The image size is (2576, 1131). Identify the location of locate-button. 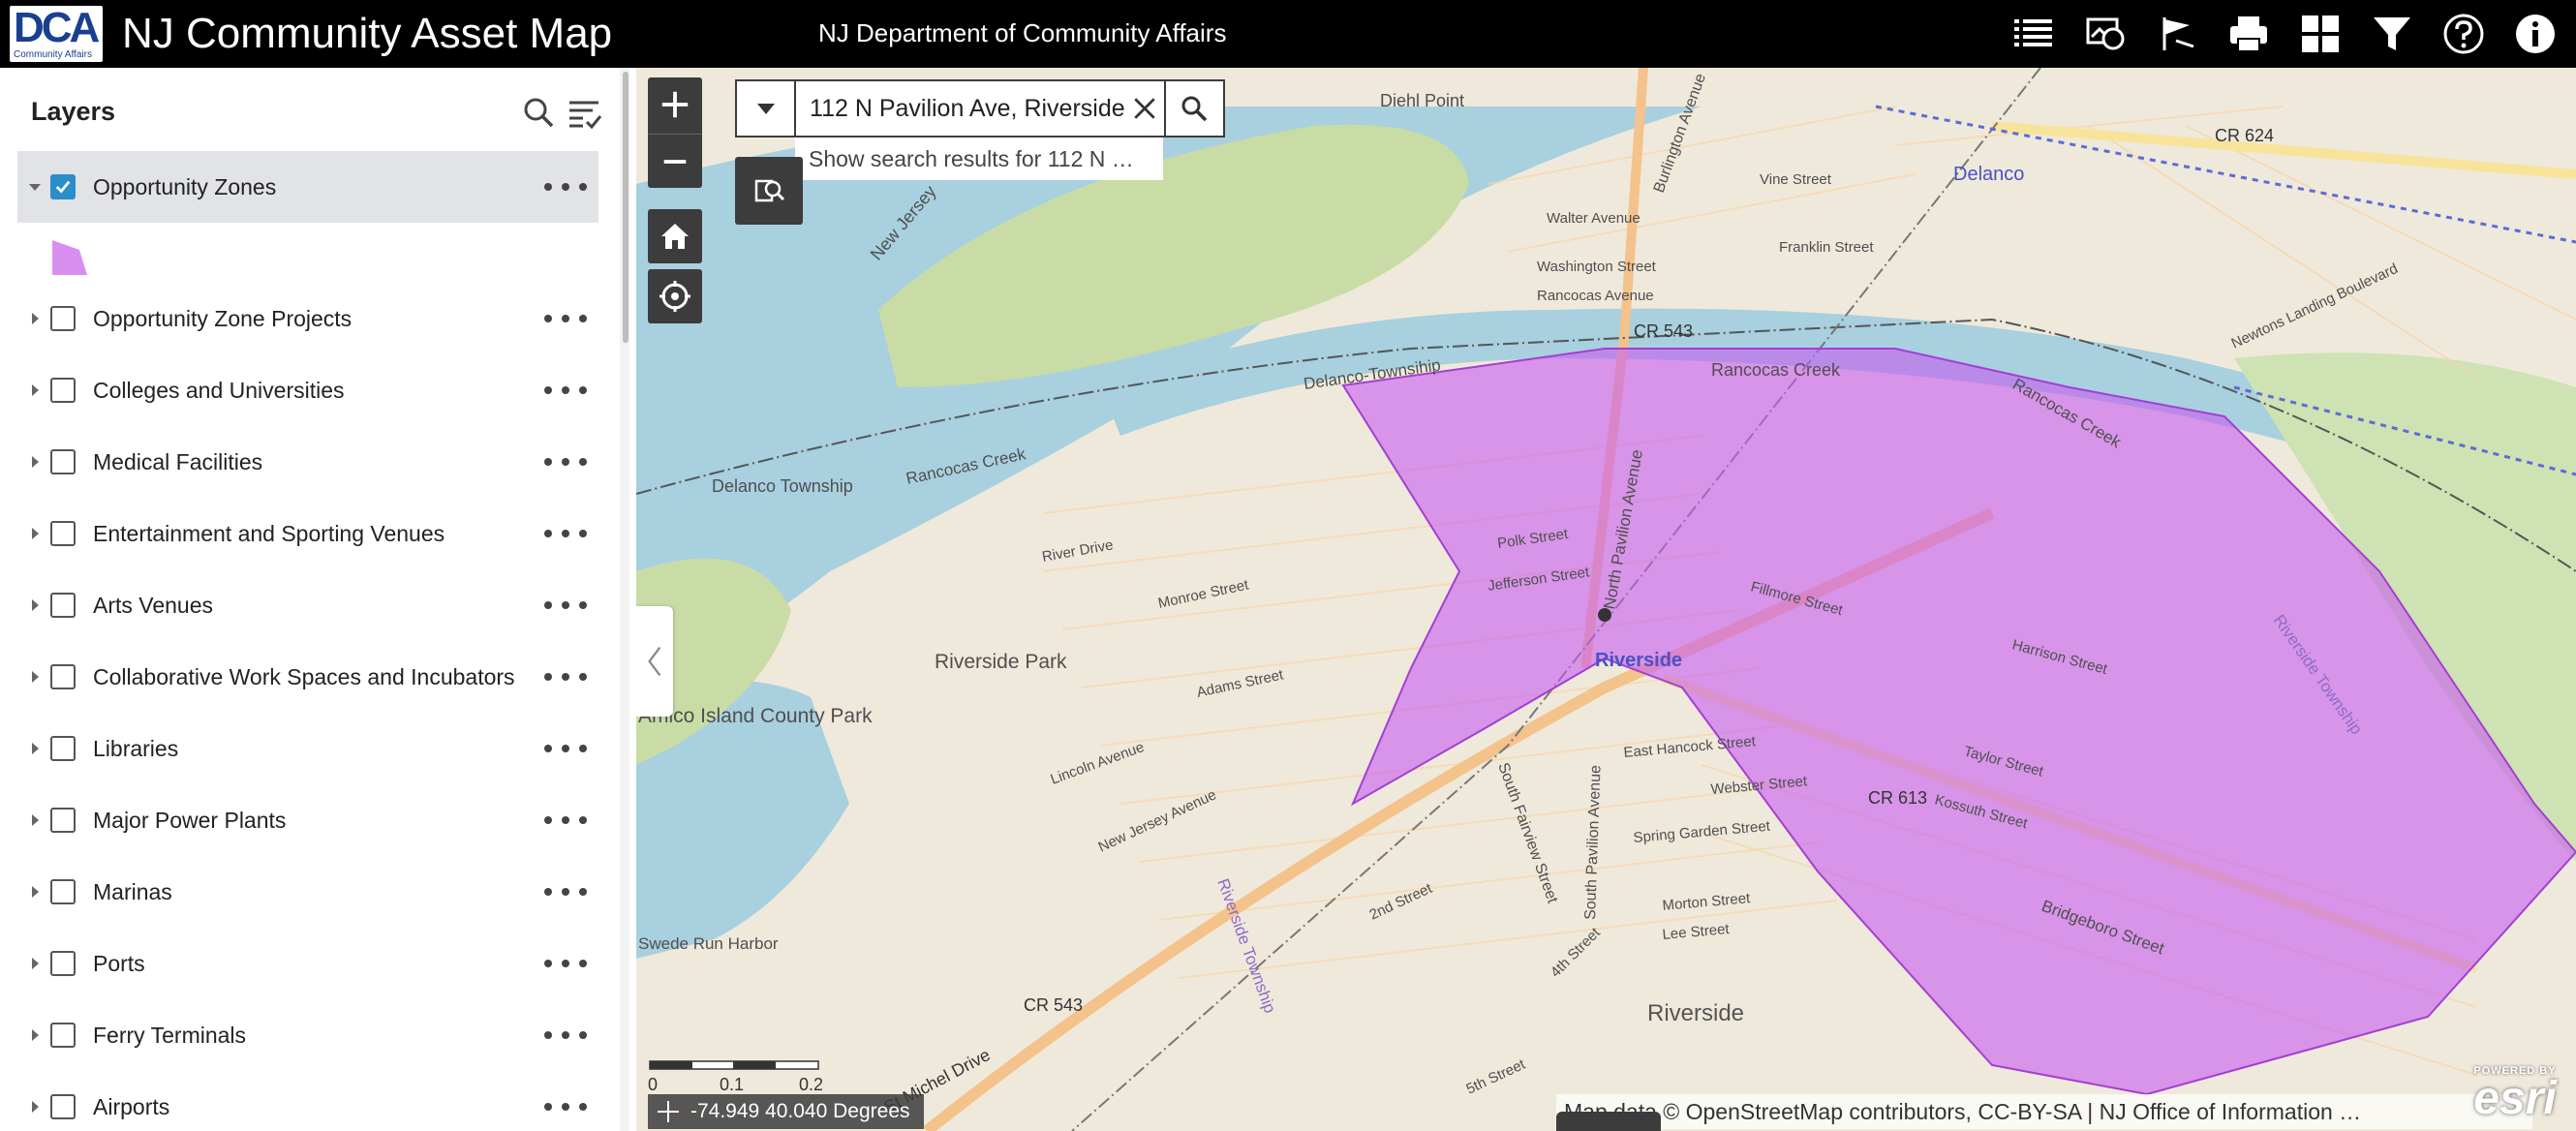
(675, 296).